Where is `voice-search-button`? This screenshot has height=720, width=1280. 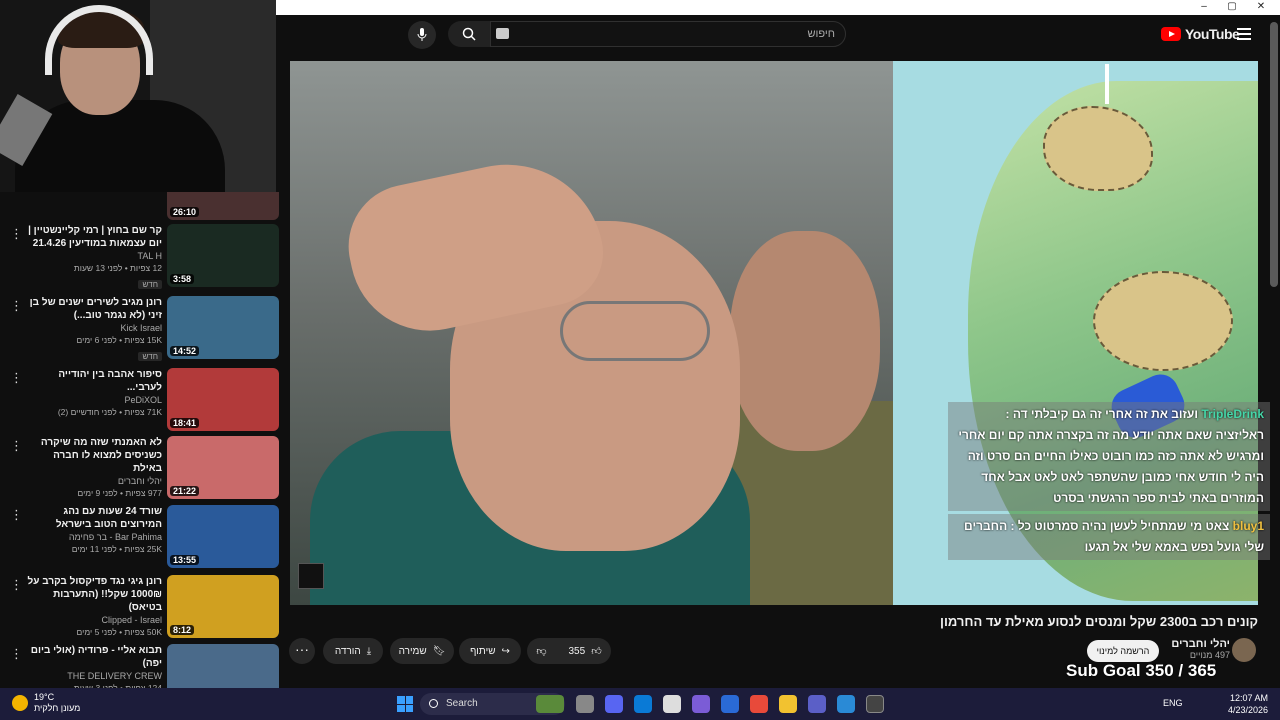
voice-search-button is located at coordinates (422, 35).